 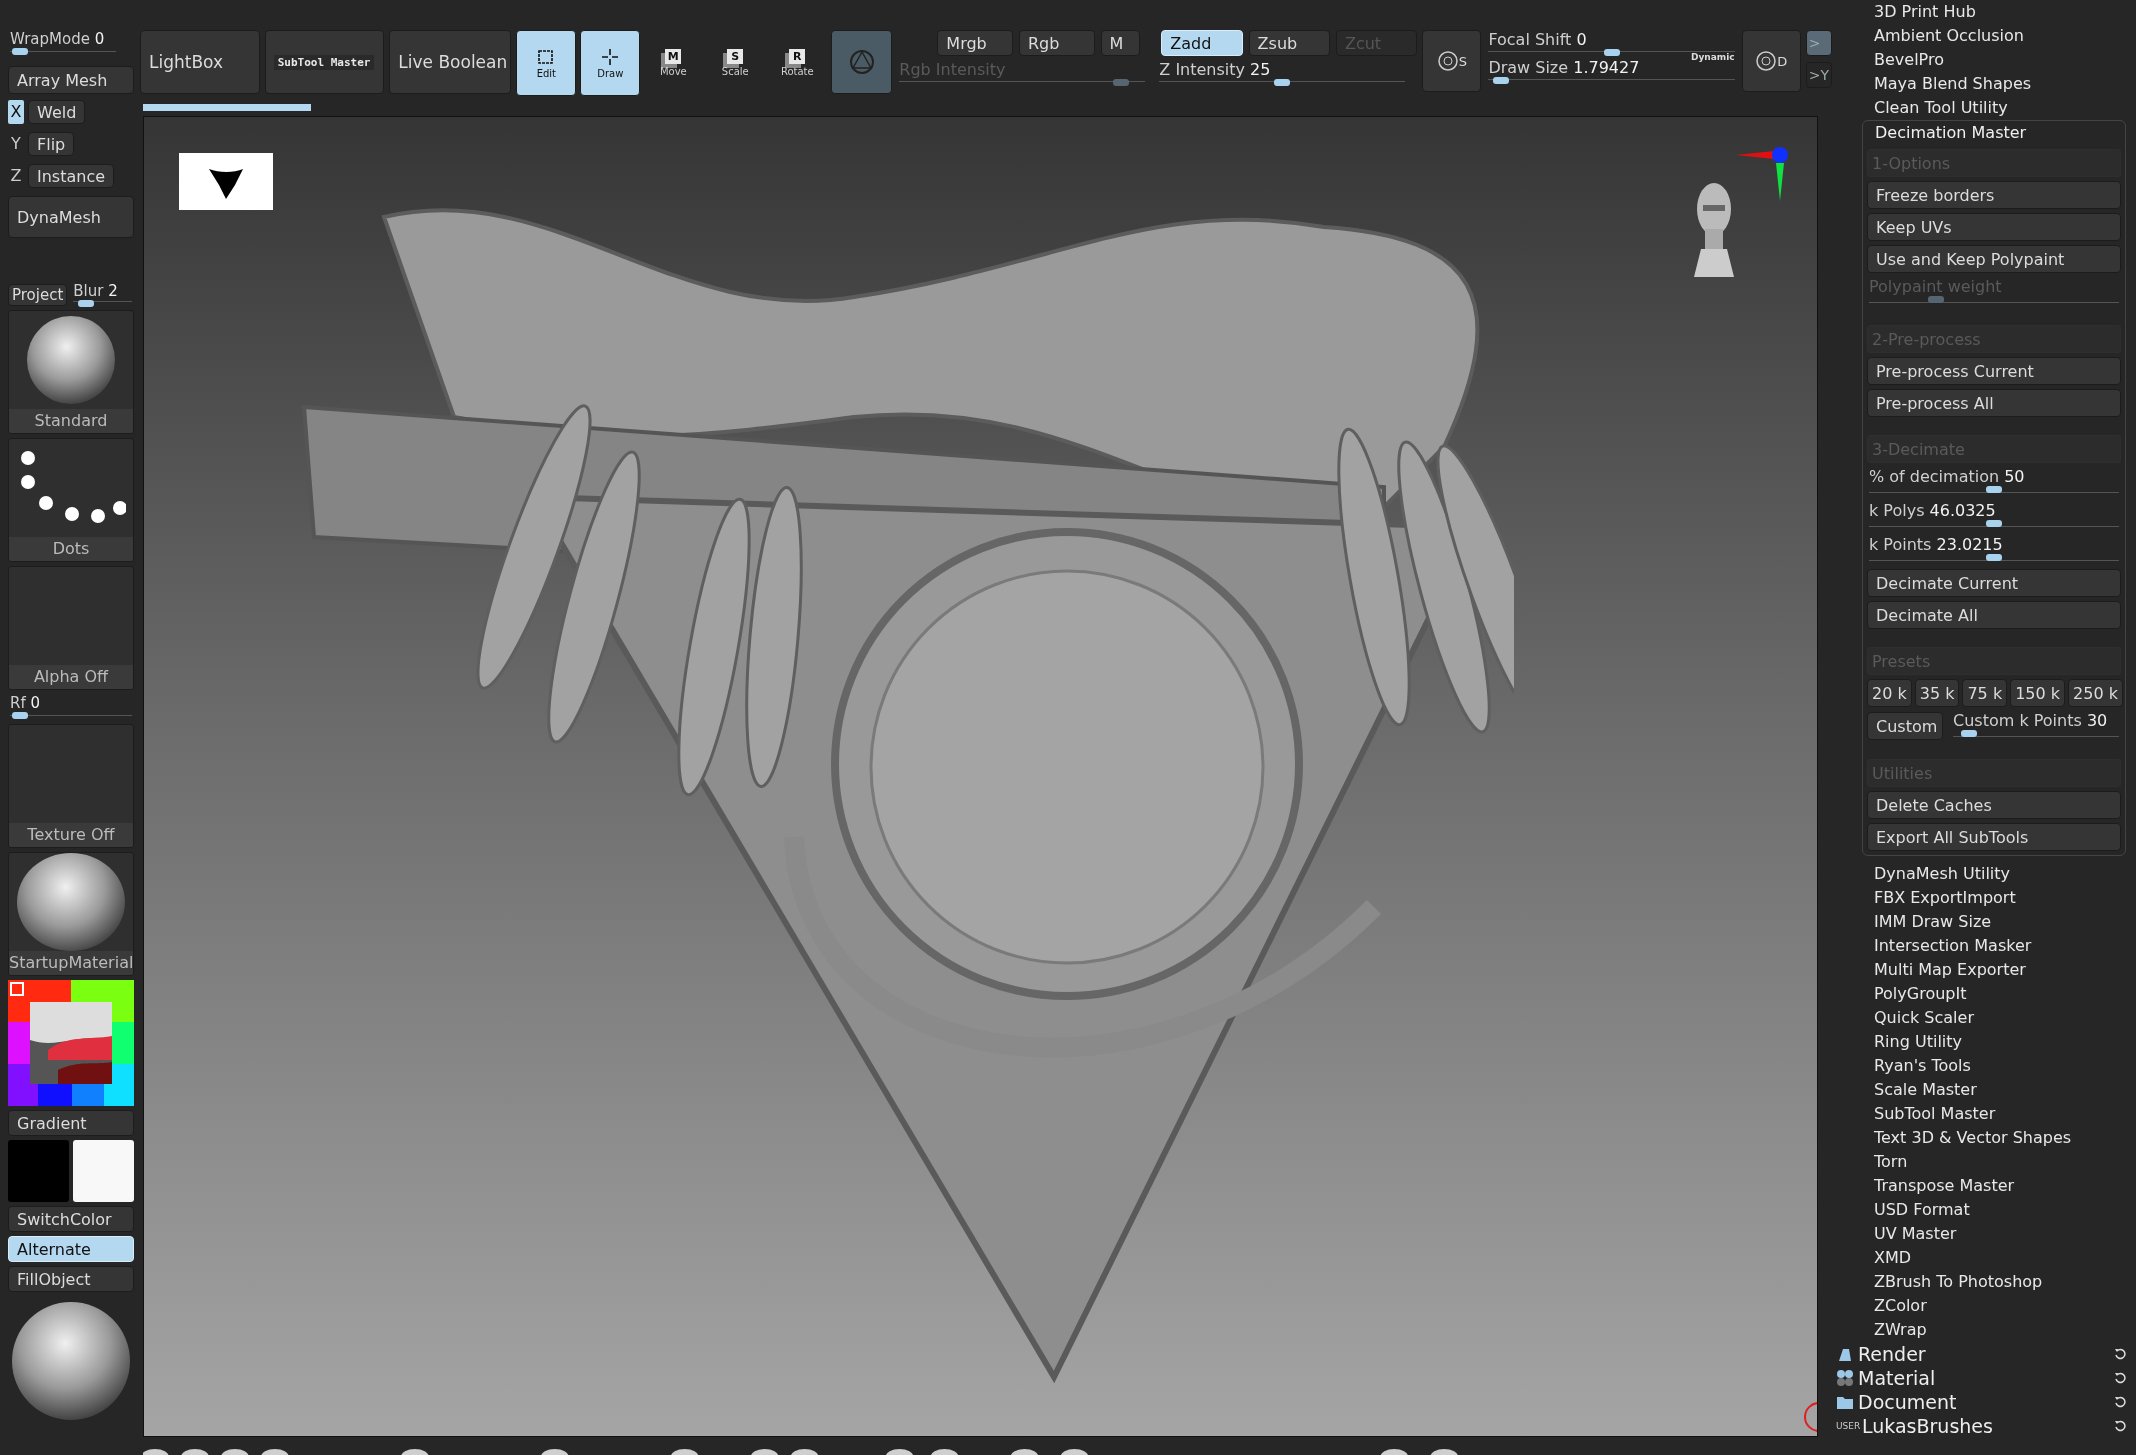 I want to click on z-intensity-slider: Z Intensity 25, so click(x=1282, y=73).